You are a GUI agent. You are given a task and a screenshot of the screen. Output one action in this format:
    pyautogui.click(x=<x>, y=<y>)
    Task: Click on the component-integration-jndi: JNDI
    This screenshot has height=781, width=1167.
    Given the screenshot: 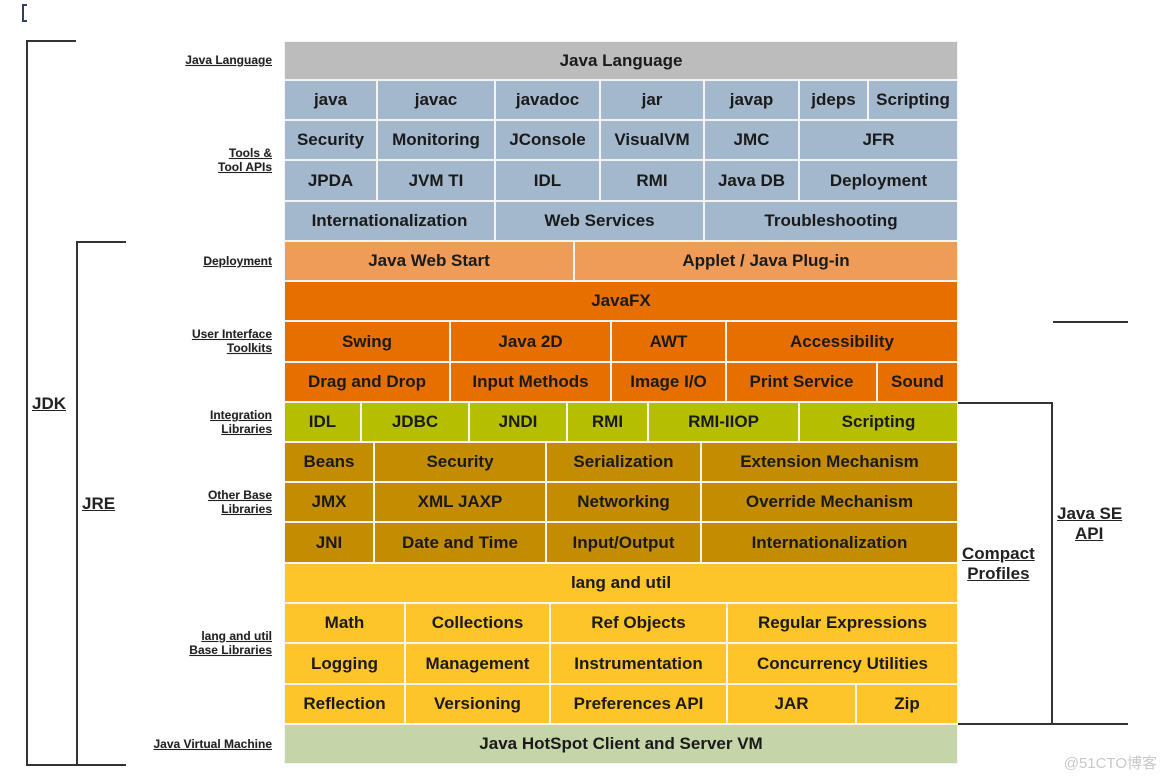 What is the action you would take?
    pyautogui.click(x=518, y=422)
    